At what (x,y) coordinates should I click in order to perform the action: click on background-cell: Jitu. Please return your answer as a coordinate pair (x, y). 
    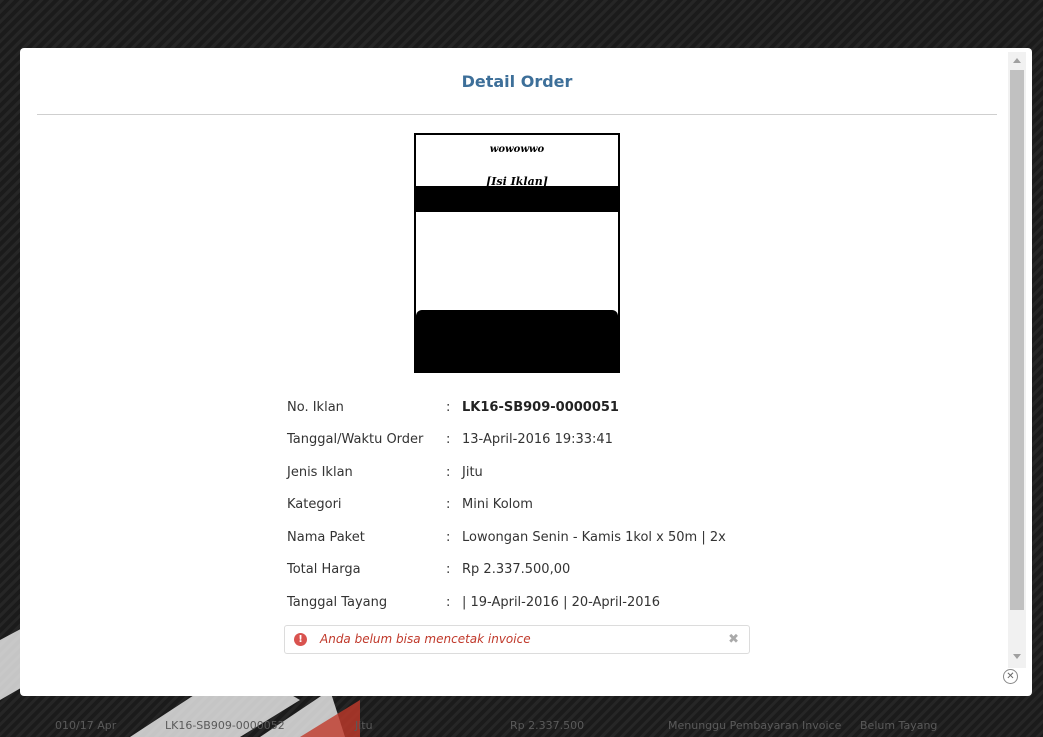
    Looking at the image, I should click on (364, 725).